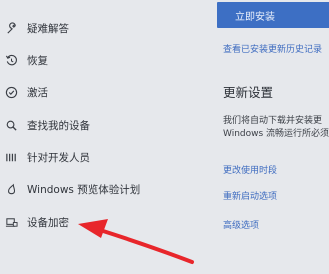 This screenshot has height=274, width=329. I want to click on sidebar-item-for-developers: 针对开发人员, so click(97, 157).